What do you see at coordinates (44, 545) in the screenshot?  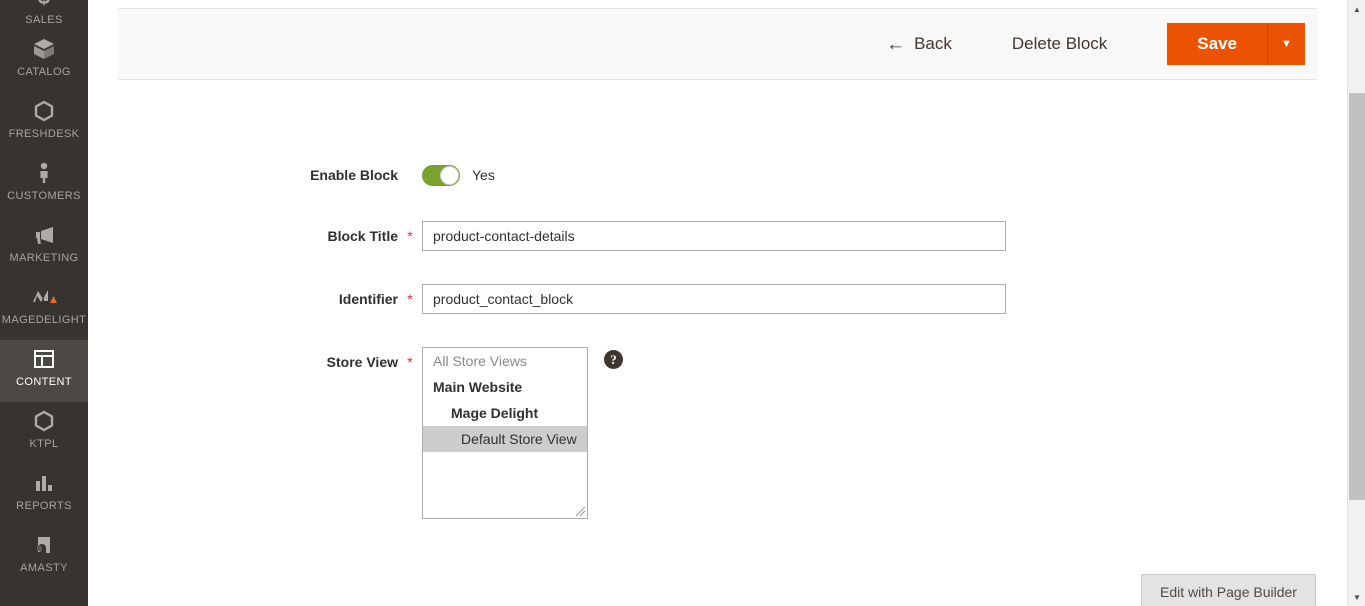 I see `amasty-icon` at bounding box center [44, 545].